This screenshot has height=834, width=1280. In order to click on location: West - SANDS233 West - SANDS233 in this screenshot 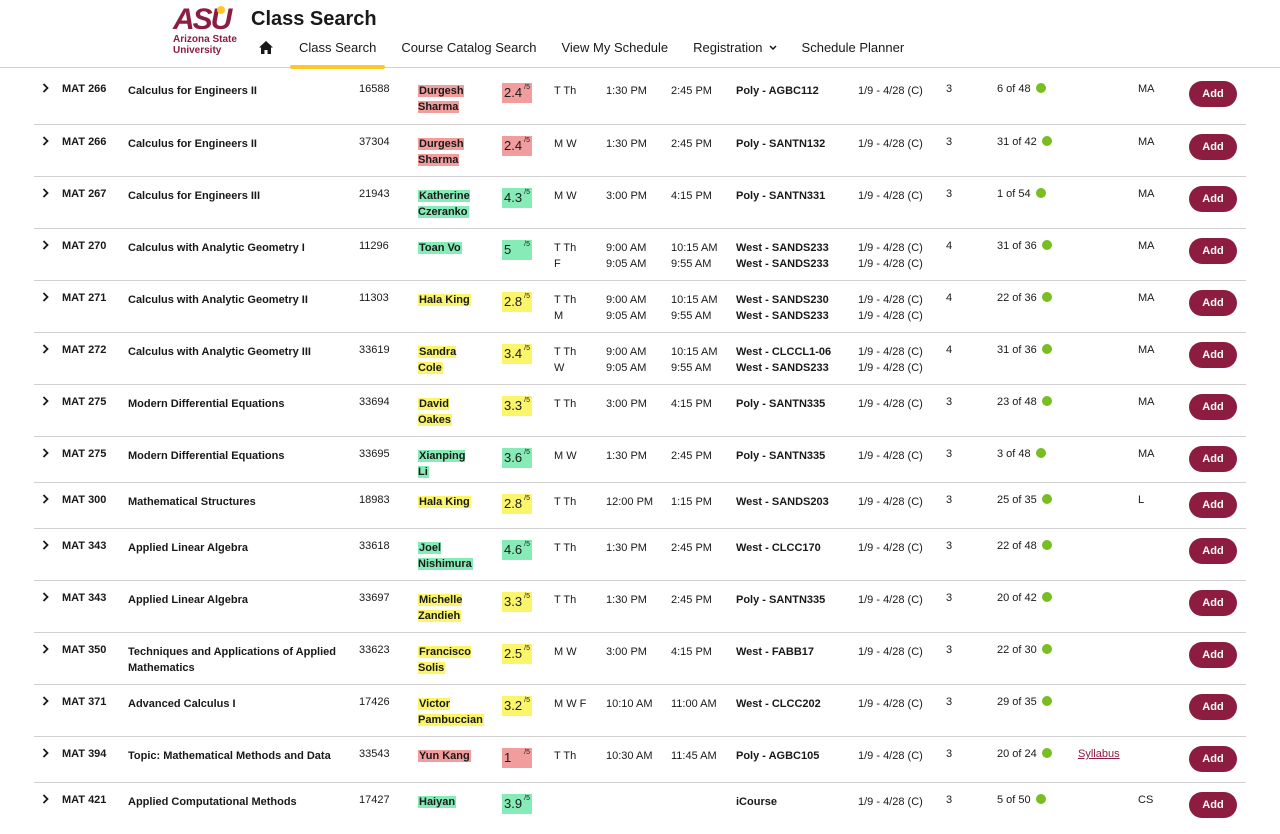, I will do `click(782, 256)`.